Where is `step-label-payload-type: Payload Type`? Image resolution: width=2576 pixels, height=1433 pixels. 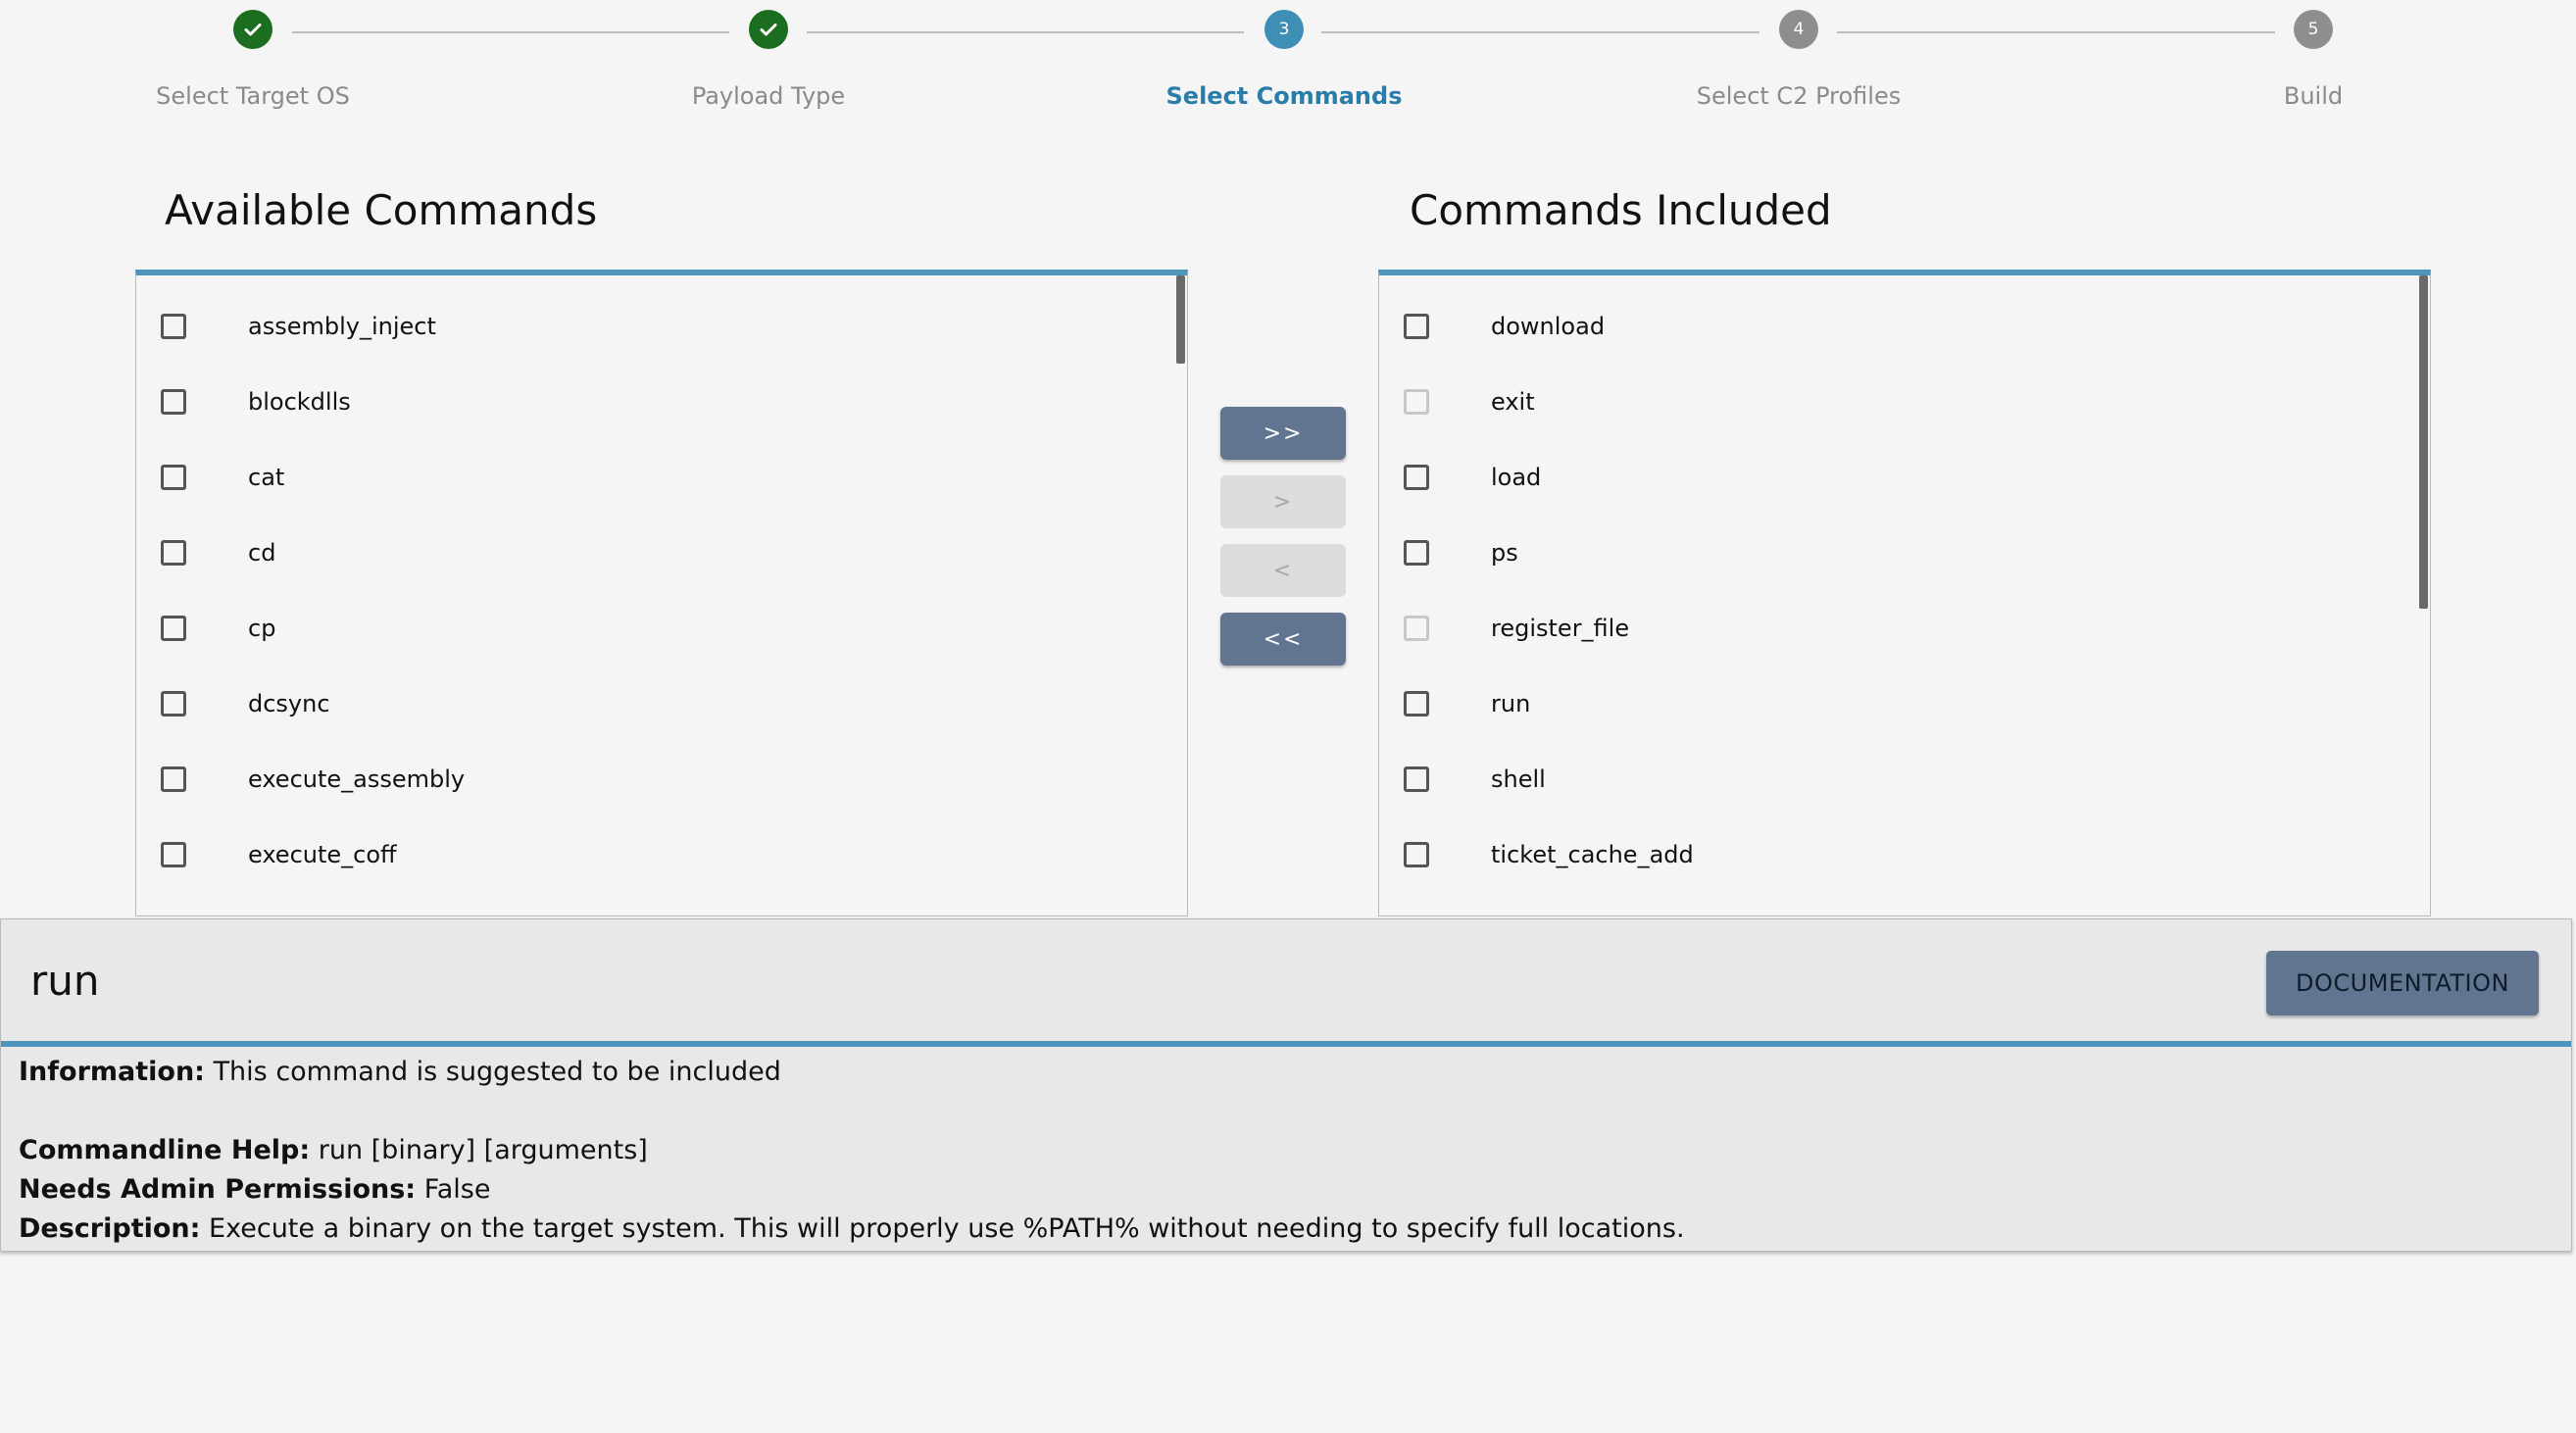
step-label-payload-type: Payload Type is located at coordinates (768, 96).